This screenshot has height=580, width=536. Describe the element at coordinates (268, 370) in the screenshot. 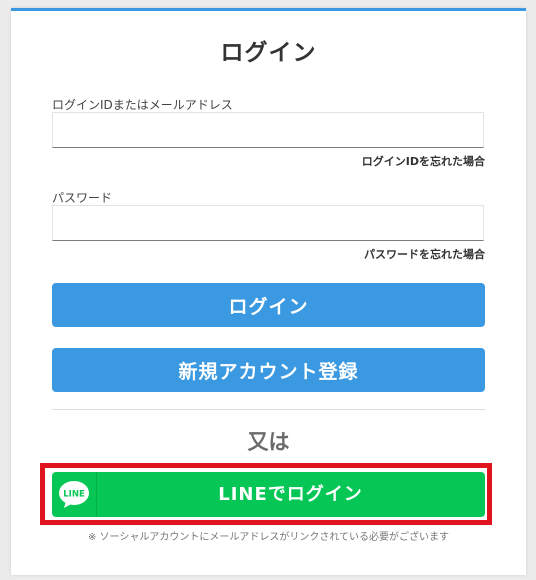

I see `register-account-button: 新規アカウント登録` at that location.